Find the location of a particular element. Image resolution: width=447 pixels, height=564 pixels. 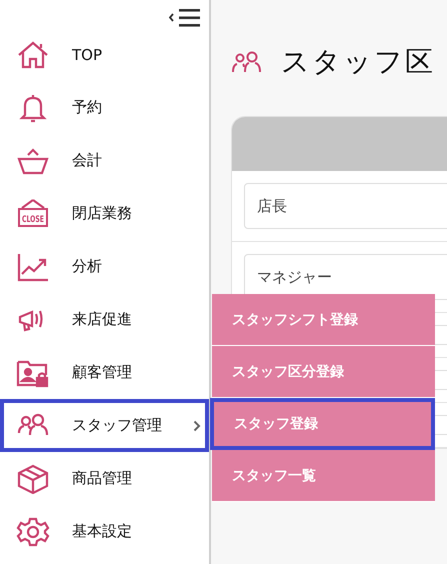

sidebar-item: 来店促進 is located at coordinates (104, 319).